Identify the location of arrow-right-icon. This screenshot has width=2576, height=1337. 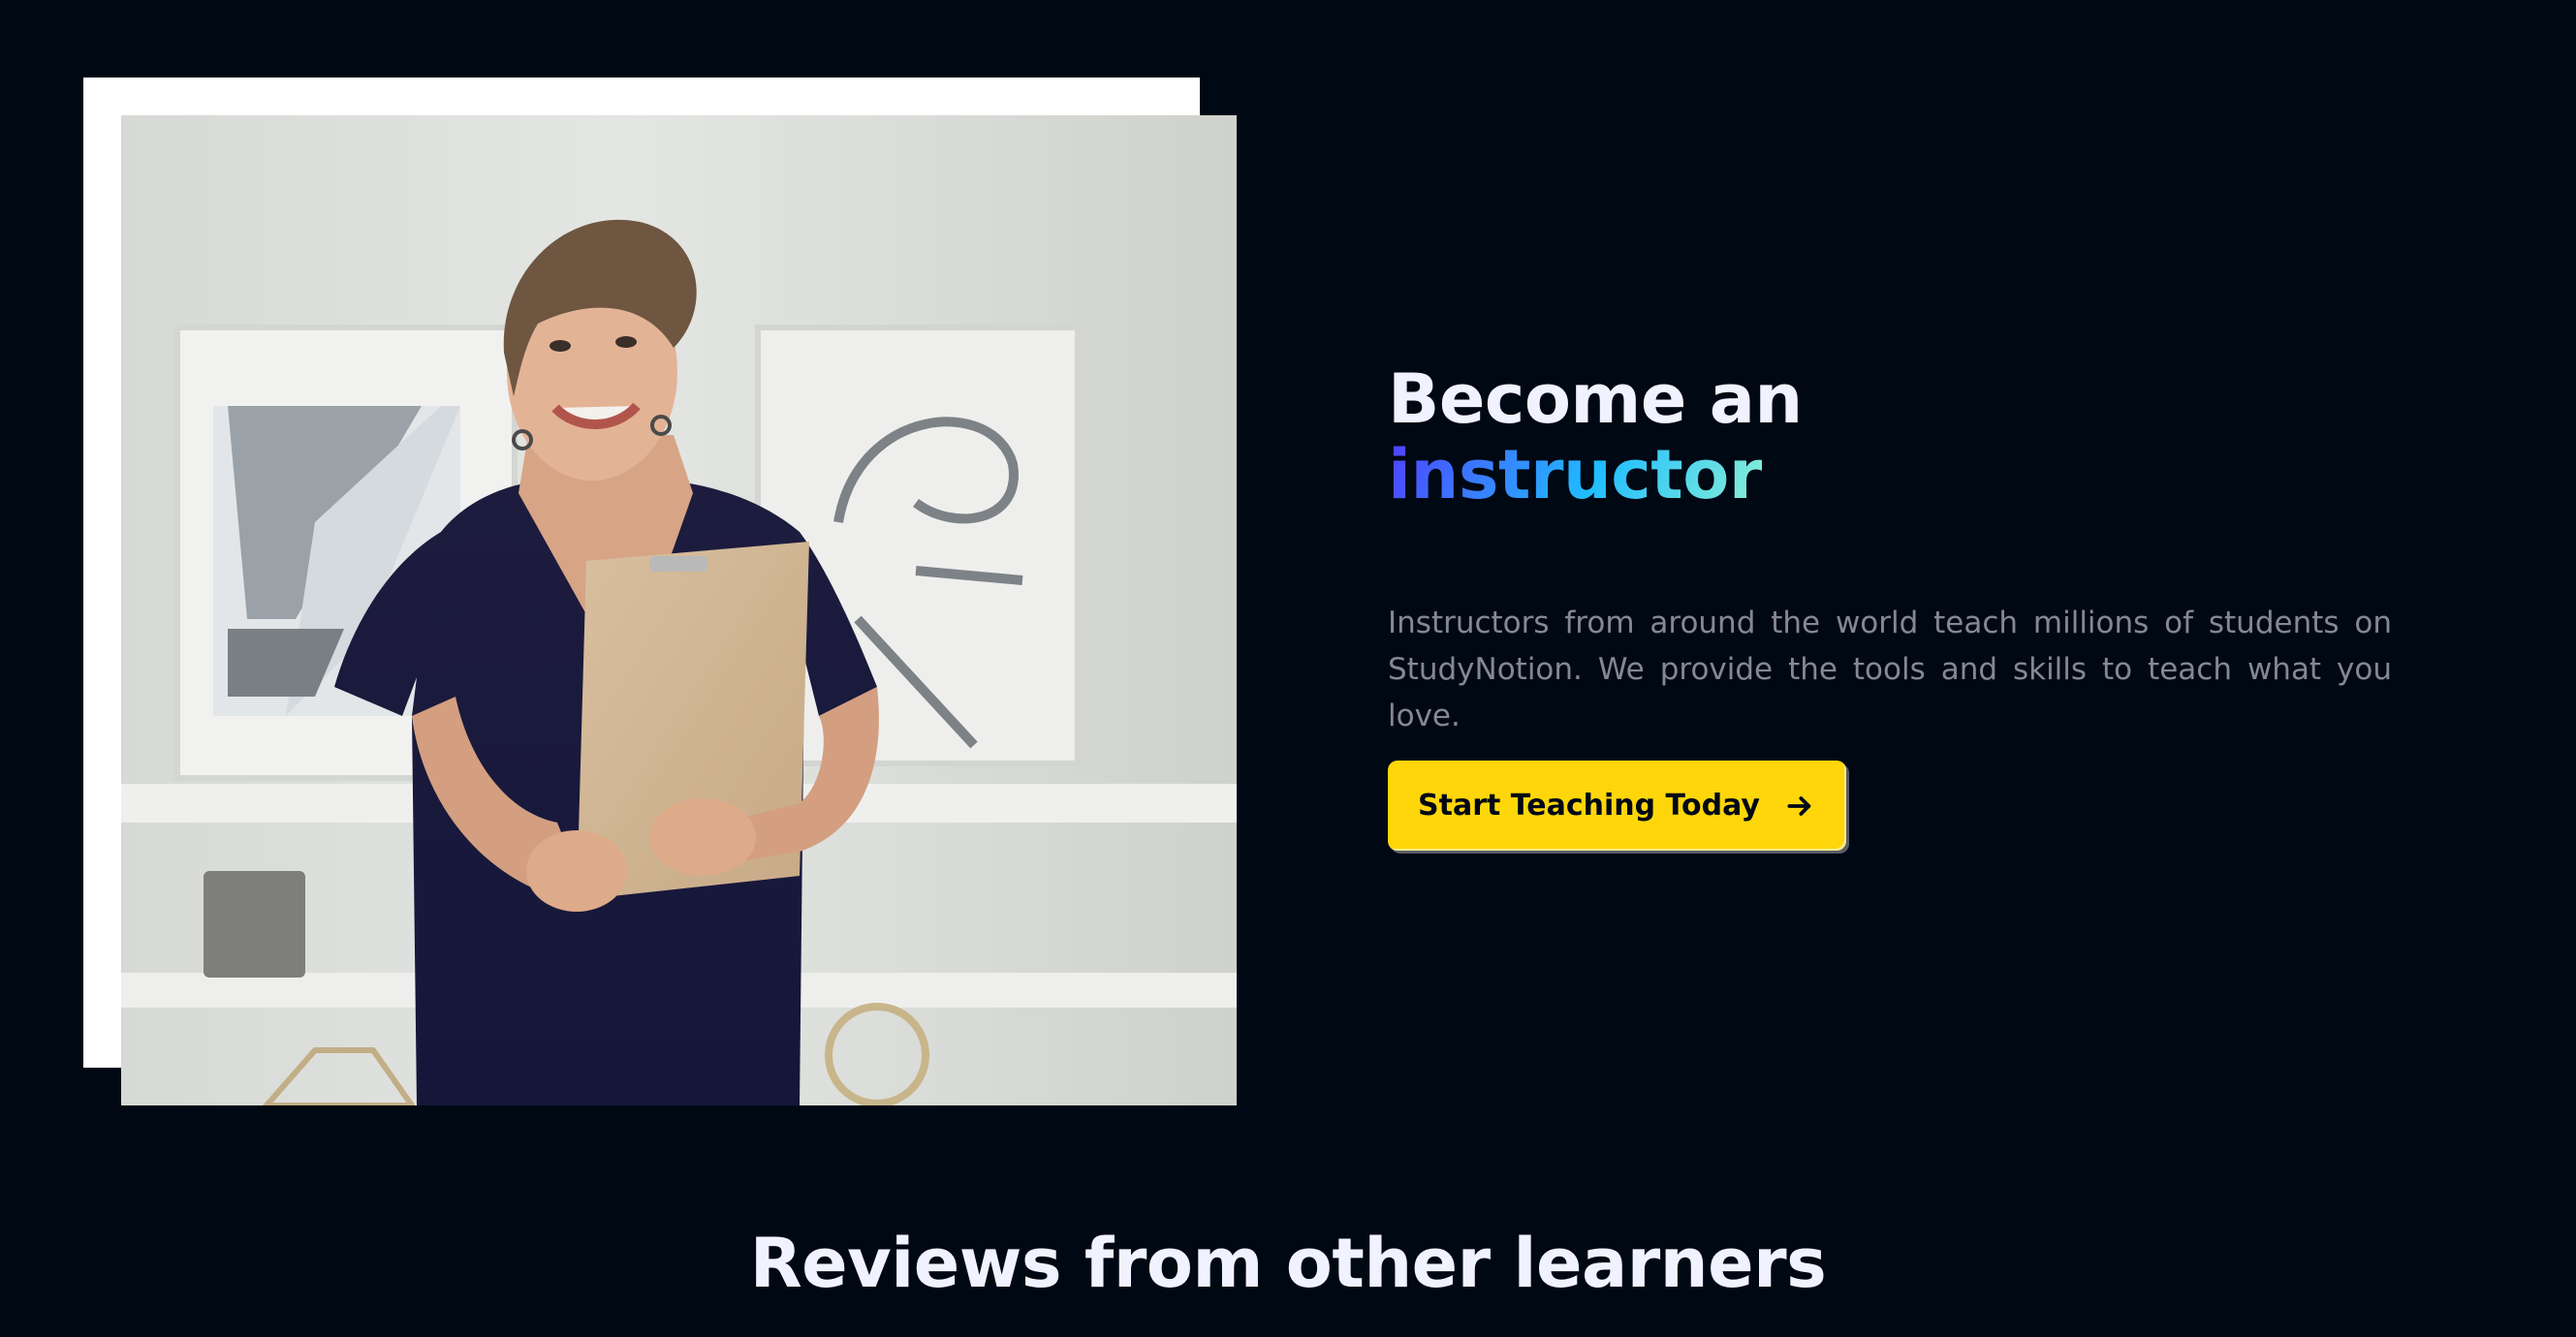
(1799, 806).